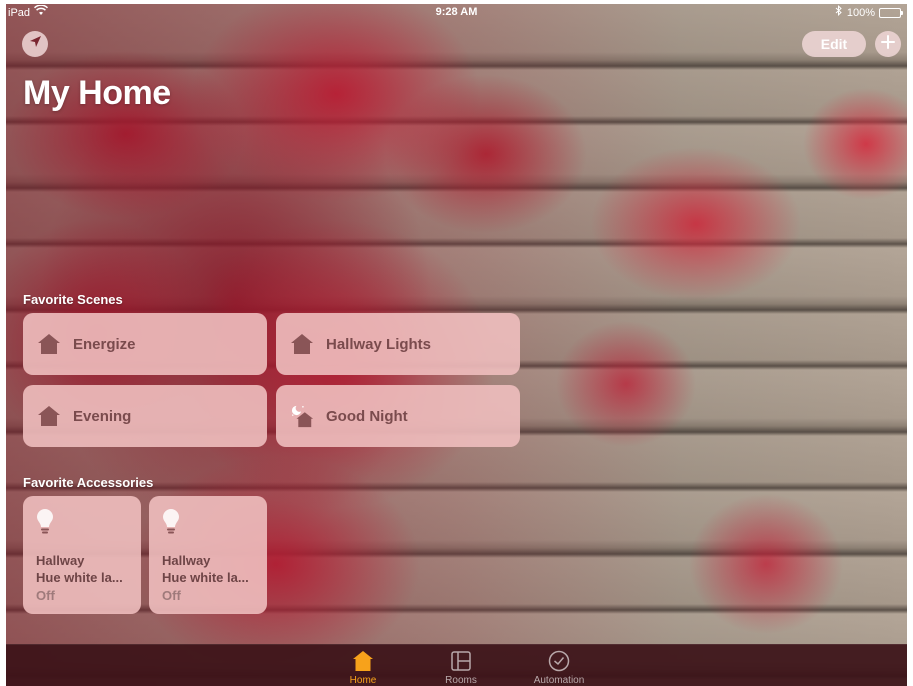 This screenshot has width=913, height=686. What do you see at coordinates (302, 416) in the screenshot?
I see `moon-house-icon` at bounding box center [302, 416].